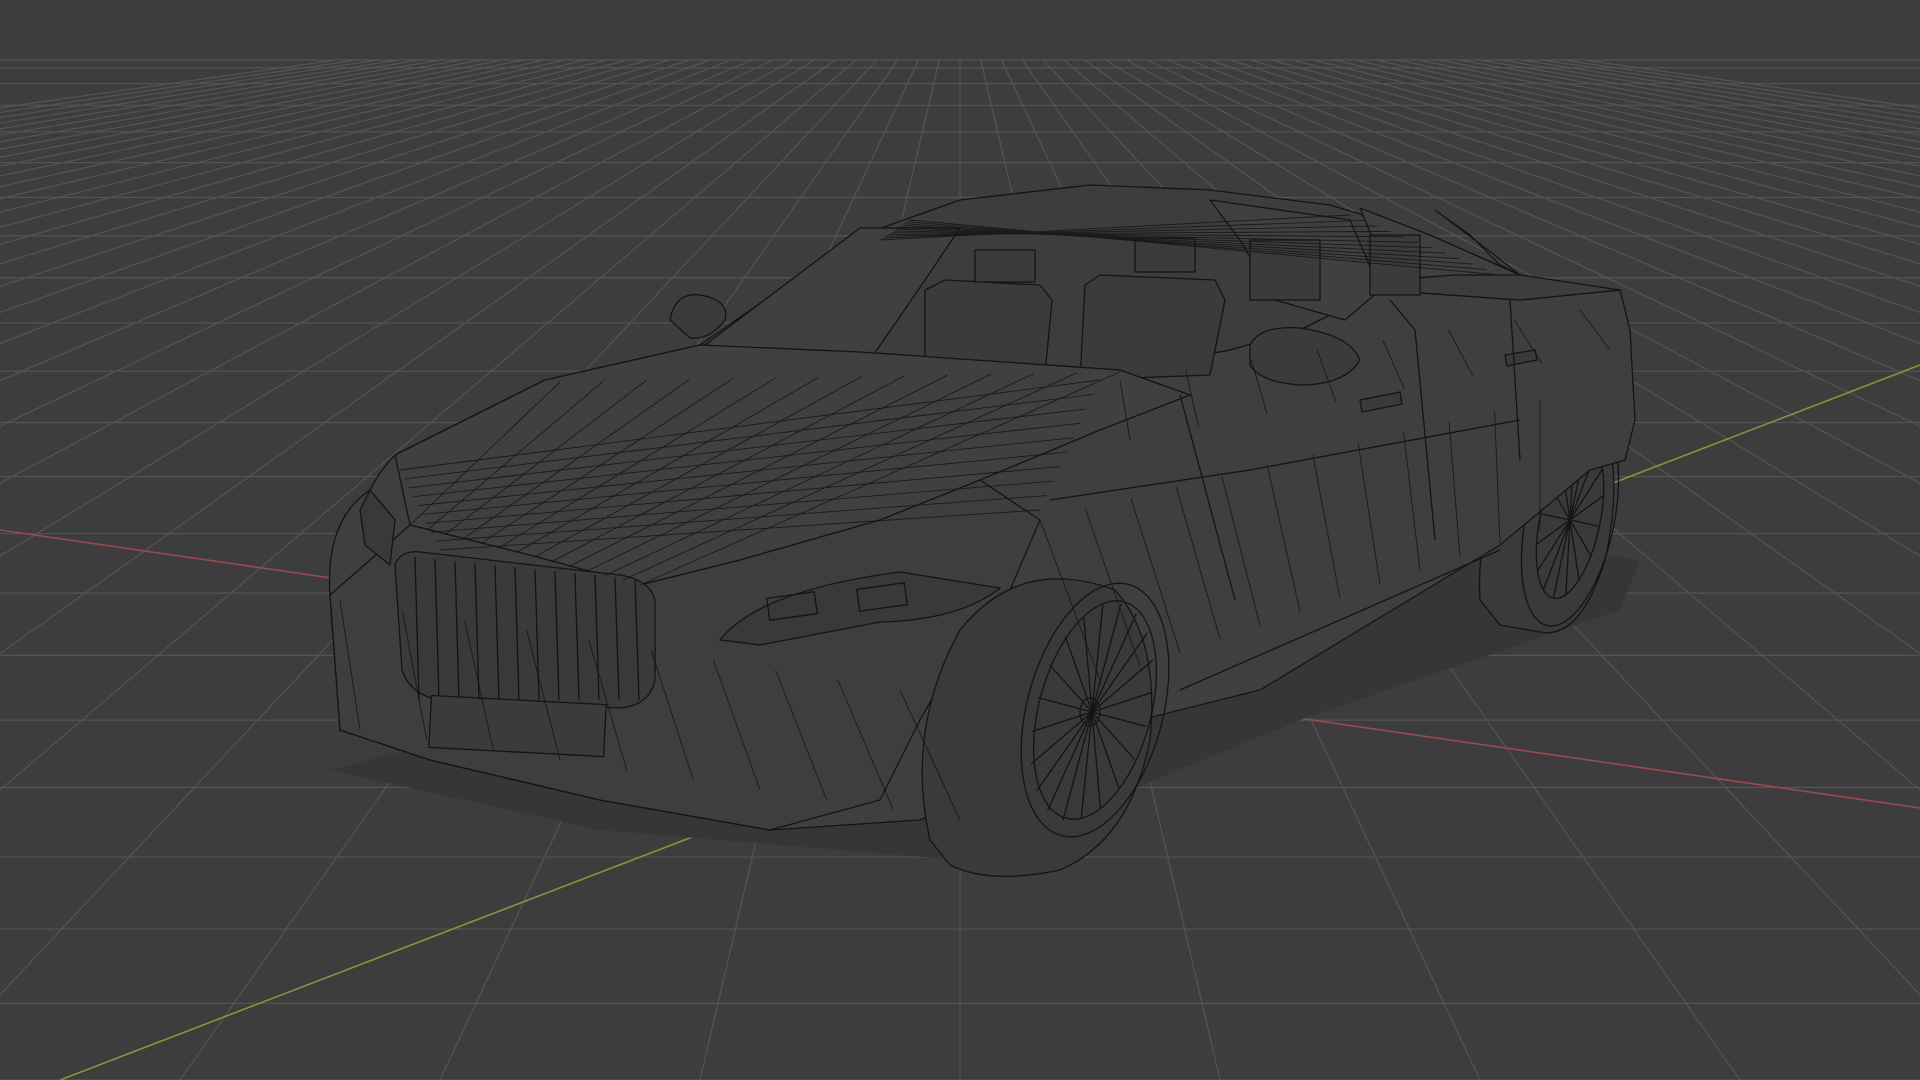  Describe the element at coordinates (525, 630) in the screenshot. I see `front-grille` at that location.